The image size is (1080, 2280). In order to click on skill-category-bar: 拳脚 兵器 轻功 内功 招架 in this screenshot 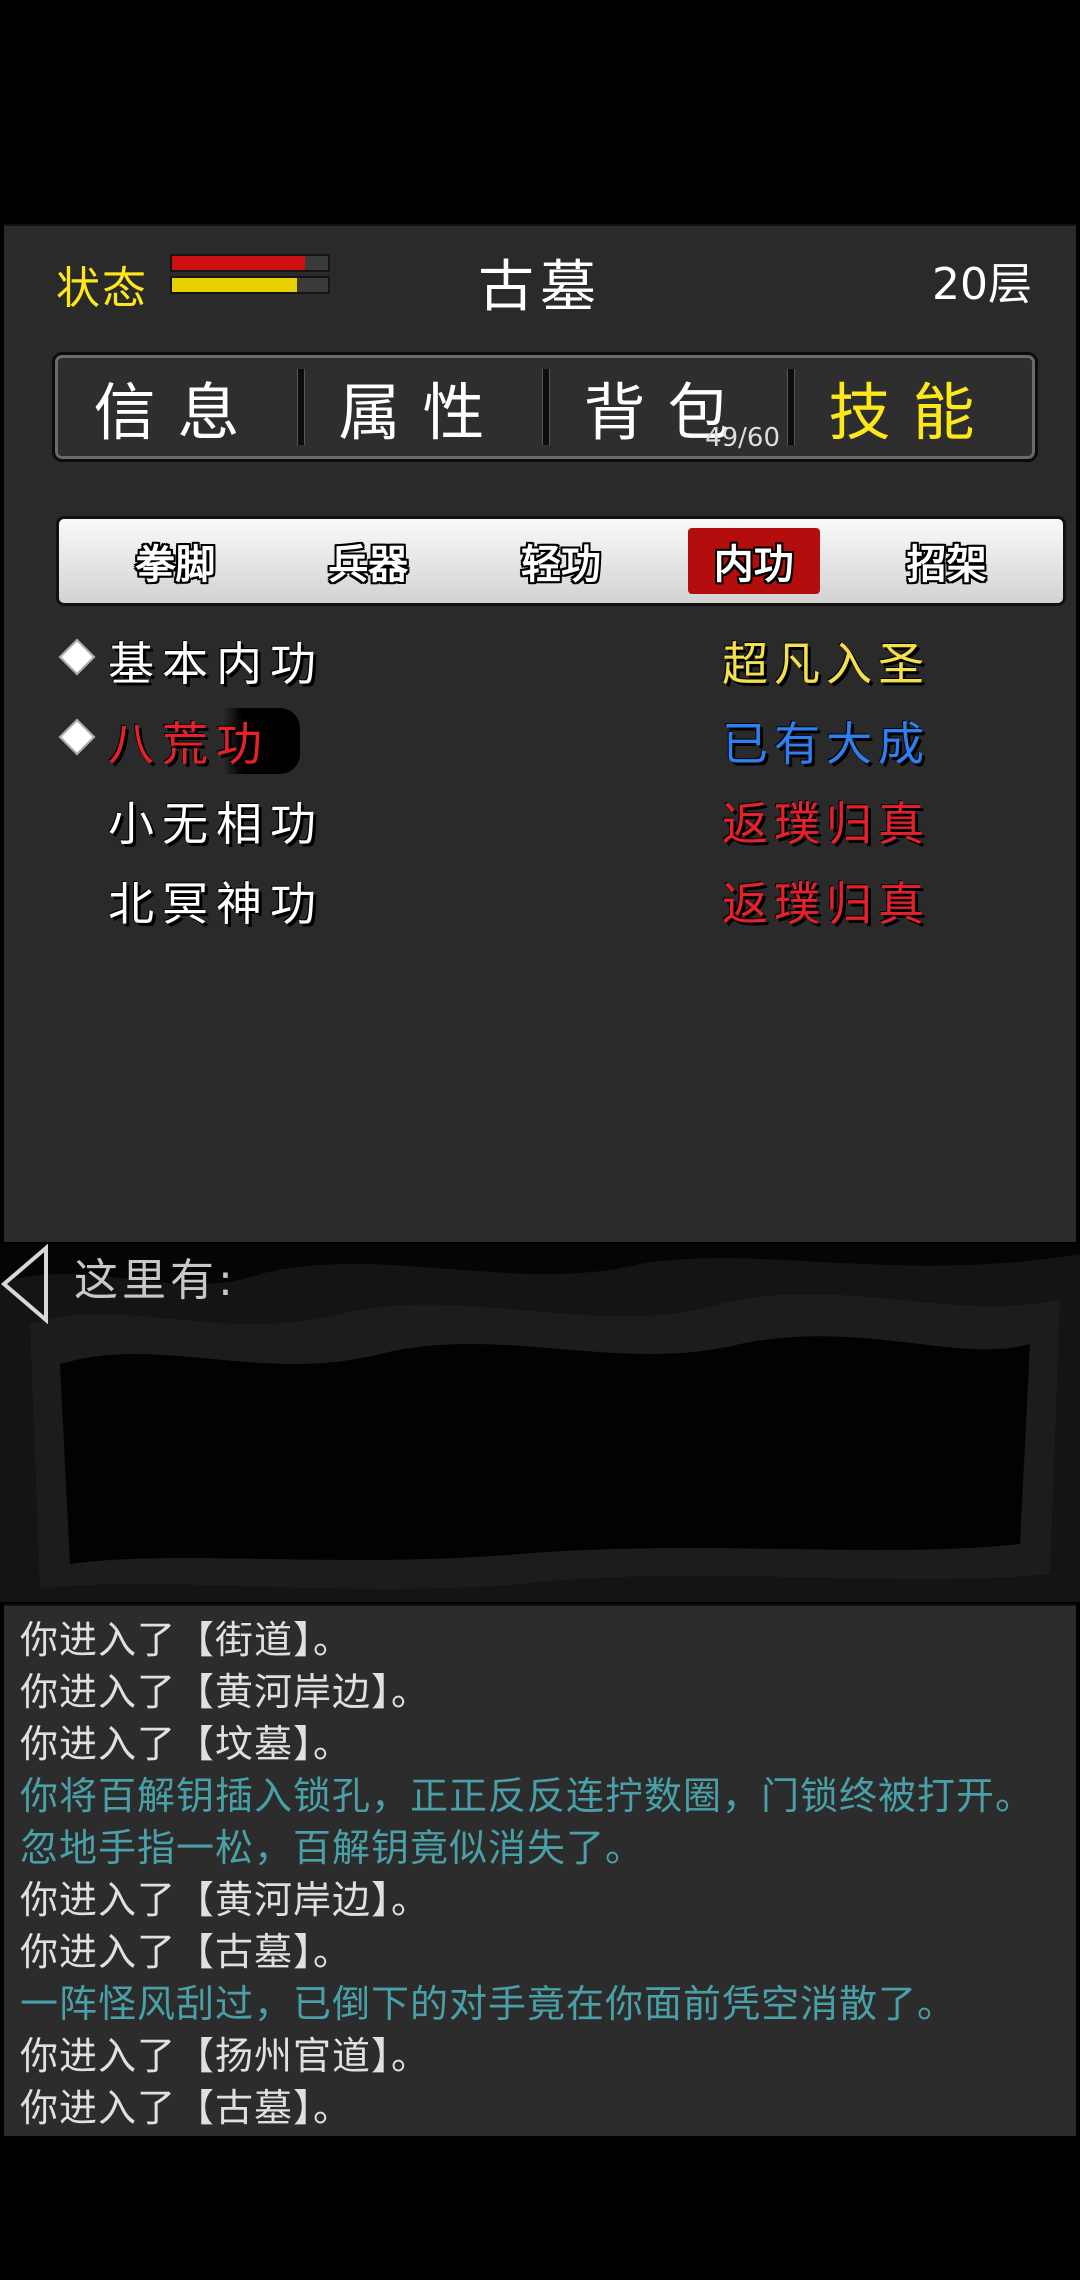, I will do `click(561, 561)`.